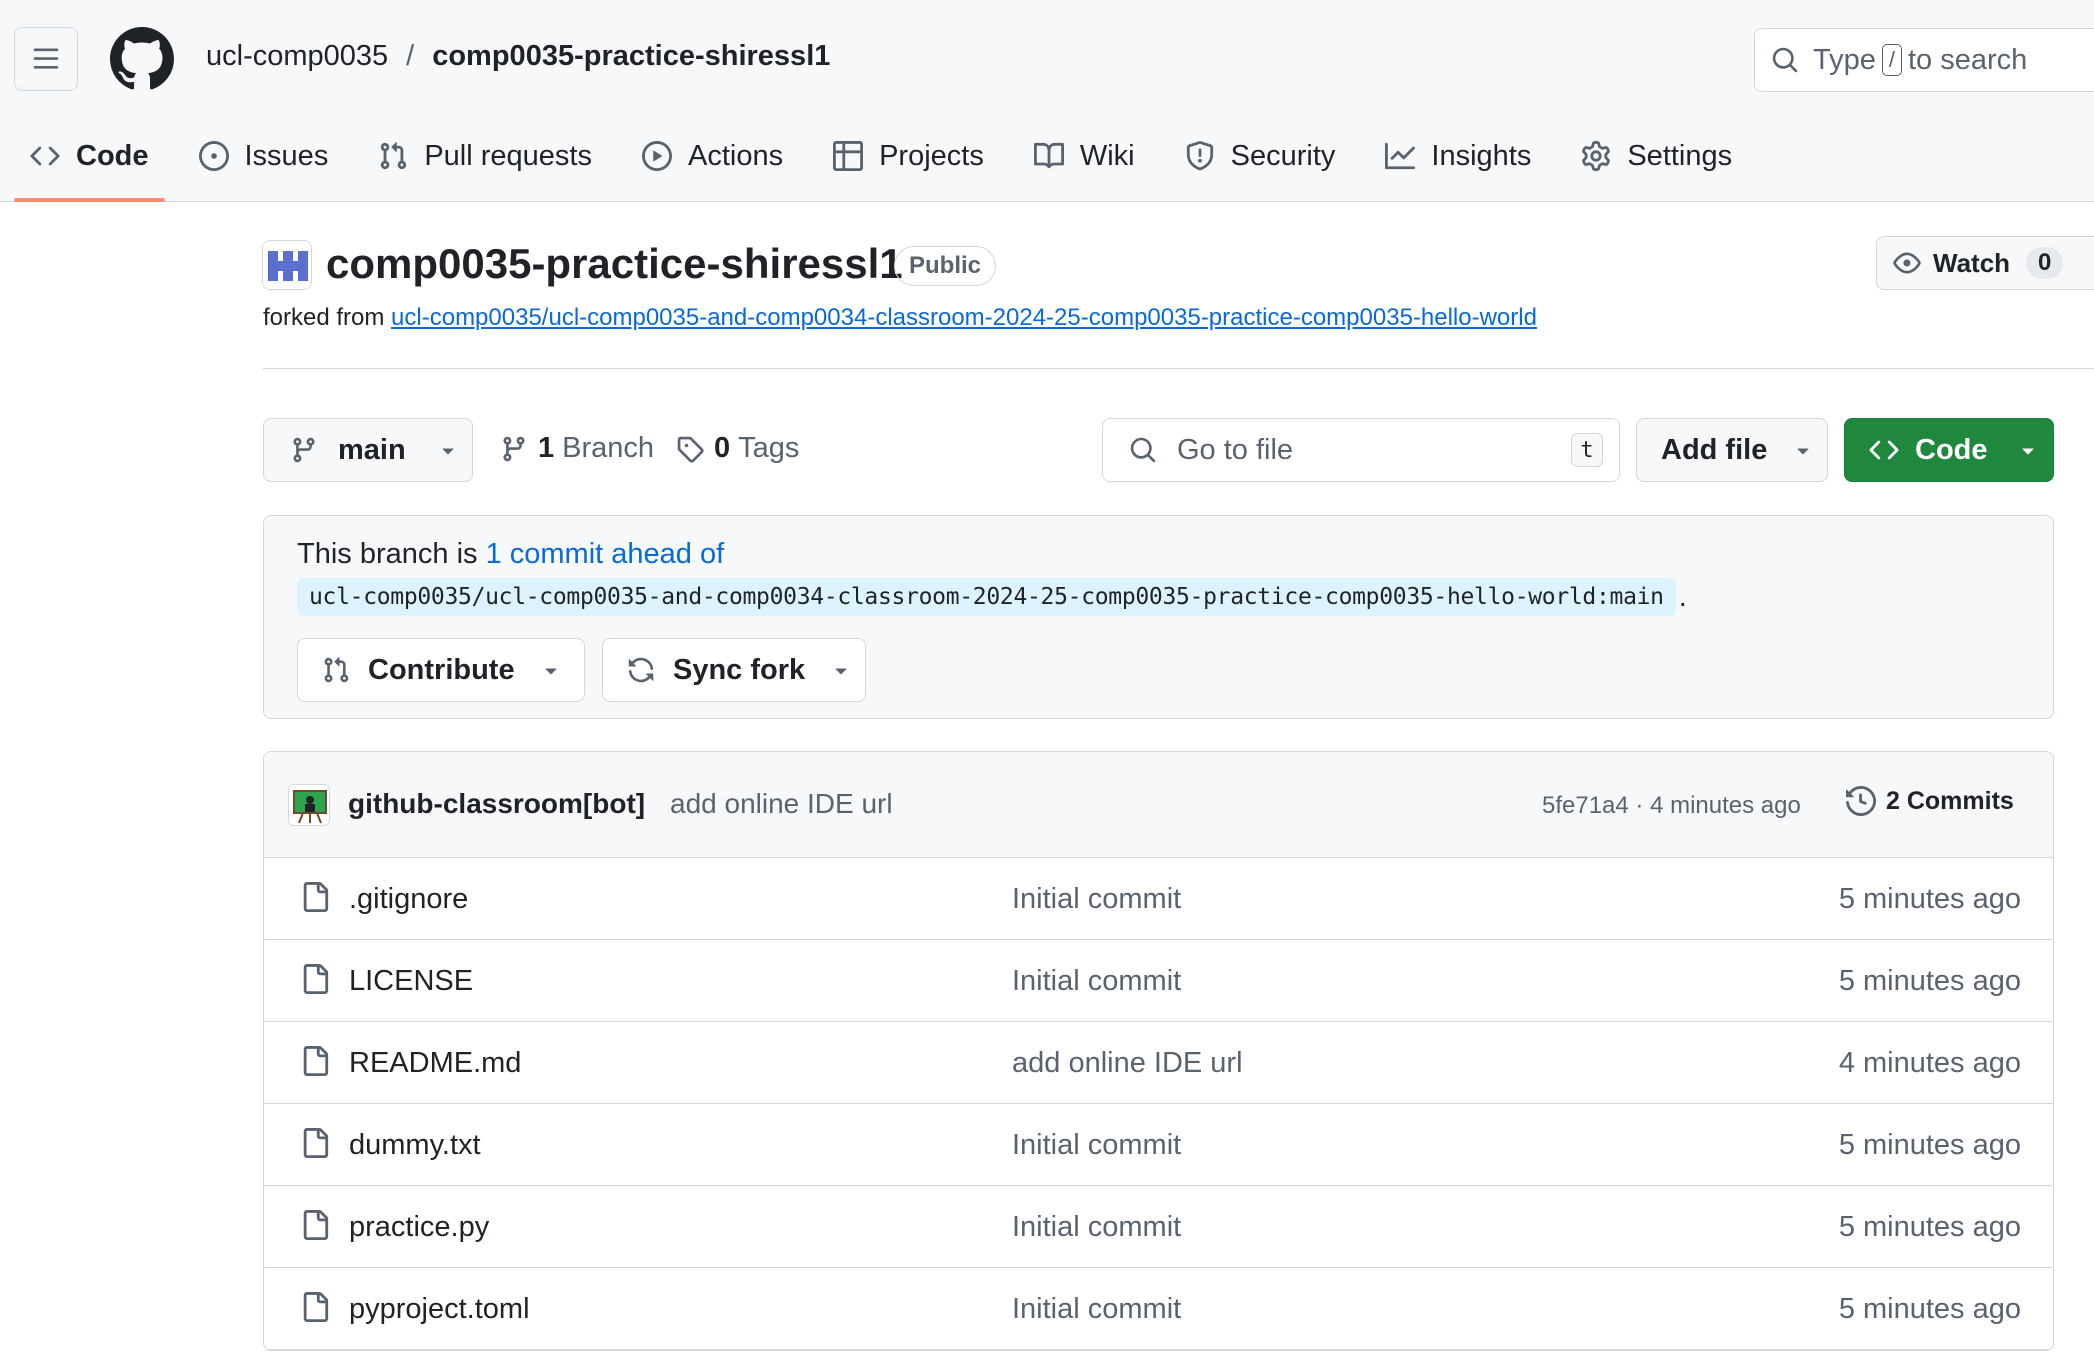  What do you see at coordinates (614, 264) in the screenshot?
I see `repo-name: comp0035-practice-shiressl1` at bounding box center [614, 264].